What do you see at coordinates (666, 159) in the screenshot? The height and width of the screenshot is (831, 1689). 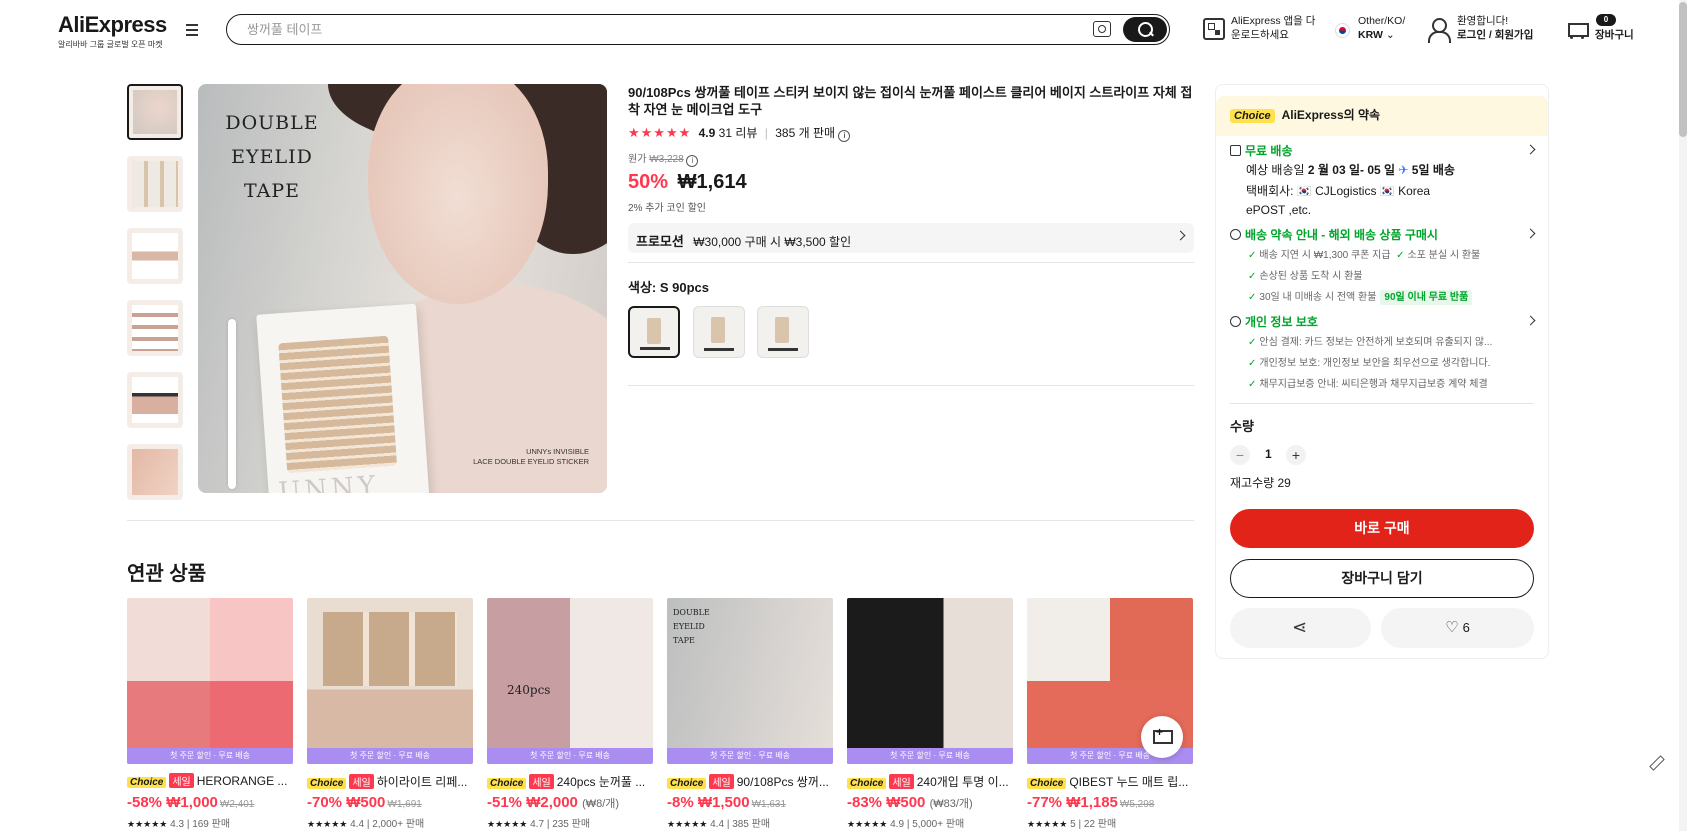 I see `original-price: ₩3,228` at bounding box center [666, 159].